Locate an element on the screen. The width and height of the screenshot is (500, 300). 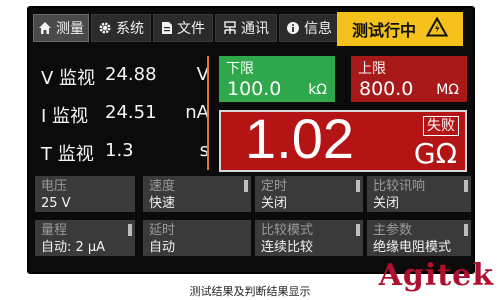
status-badge: 测试行中 is located at coordinates (400, 29).